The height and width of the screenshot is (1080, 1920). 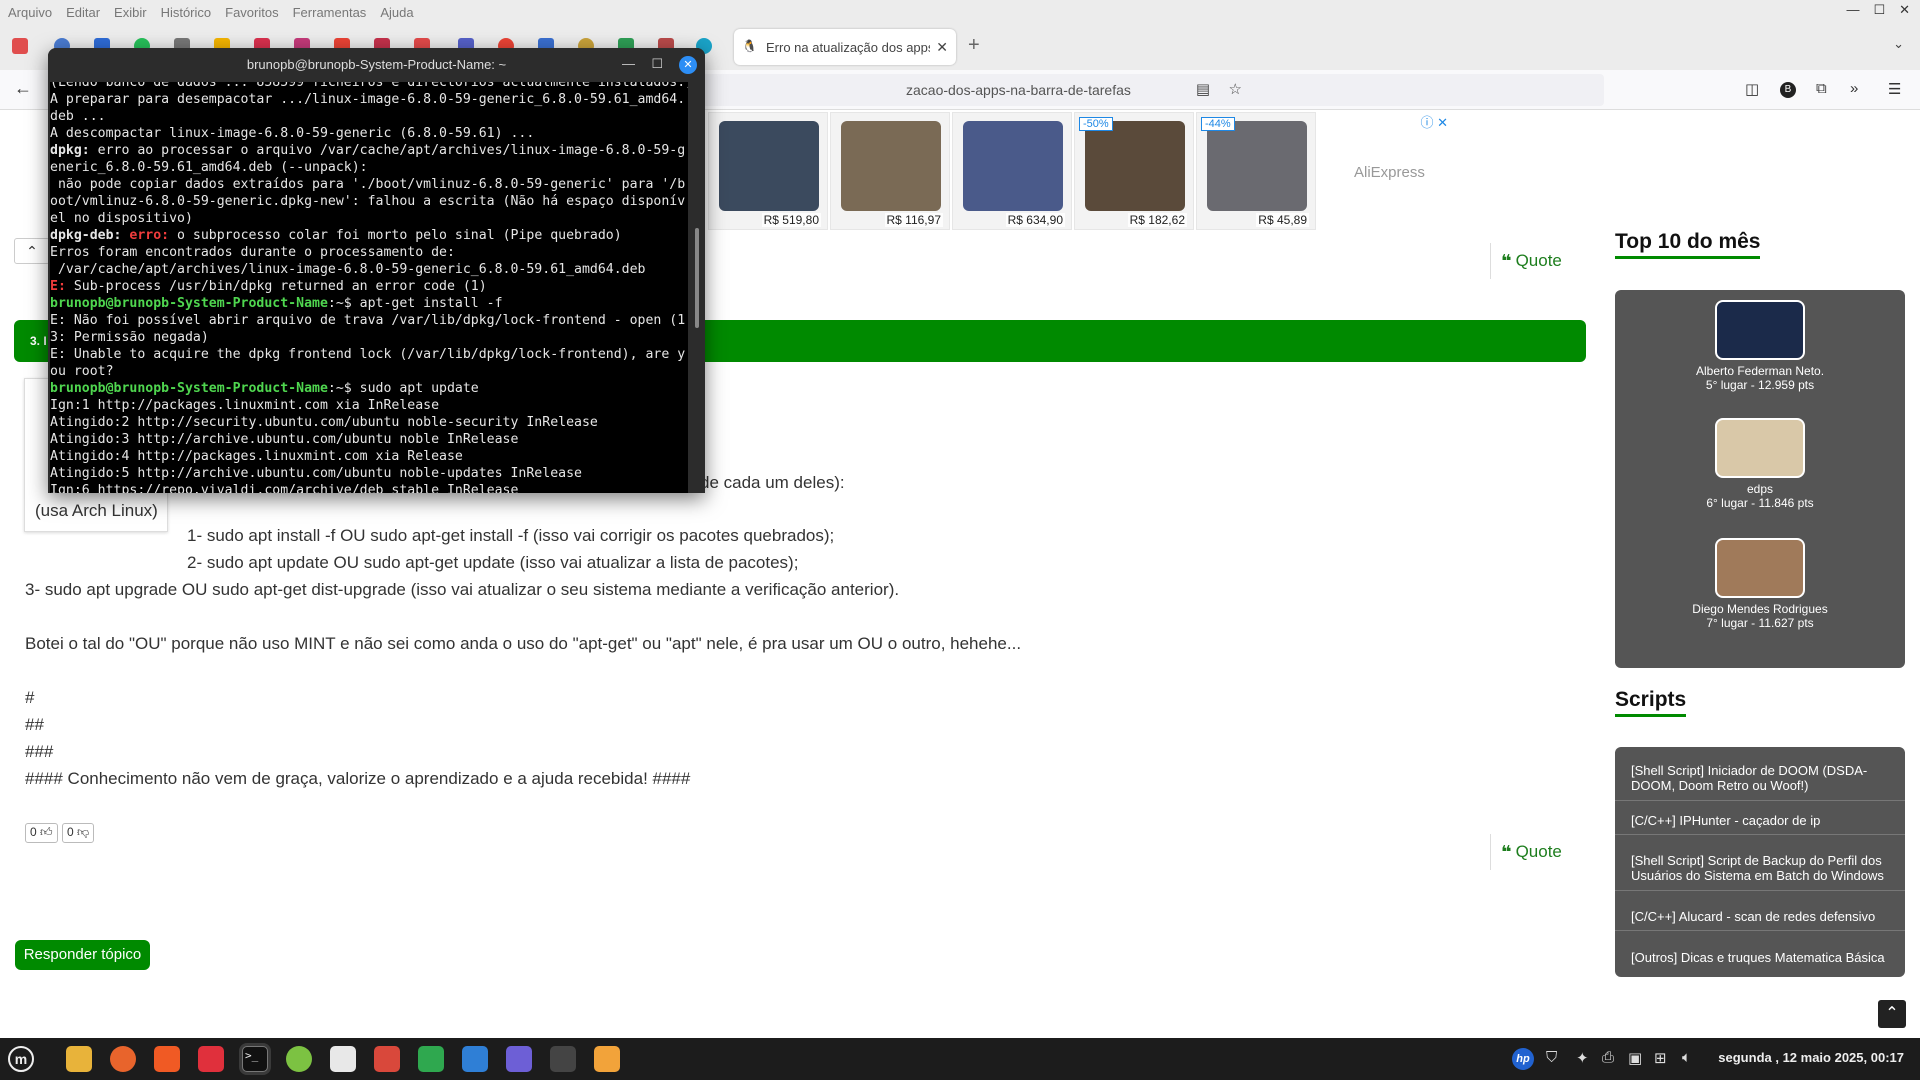 What do you see at coordinates (79, 1059) in the screenshot?
I see `files-icon` at bounding box center [79, 1059].